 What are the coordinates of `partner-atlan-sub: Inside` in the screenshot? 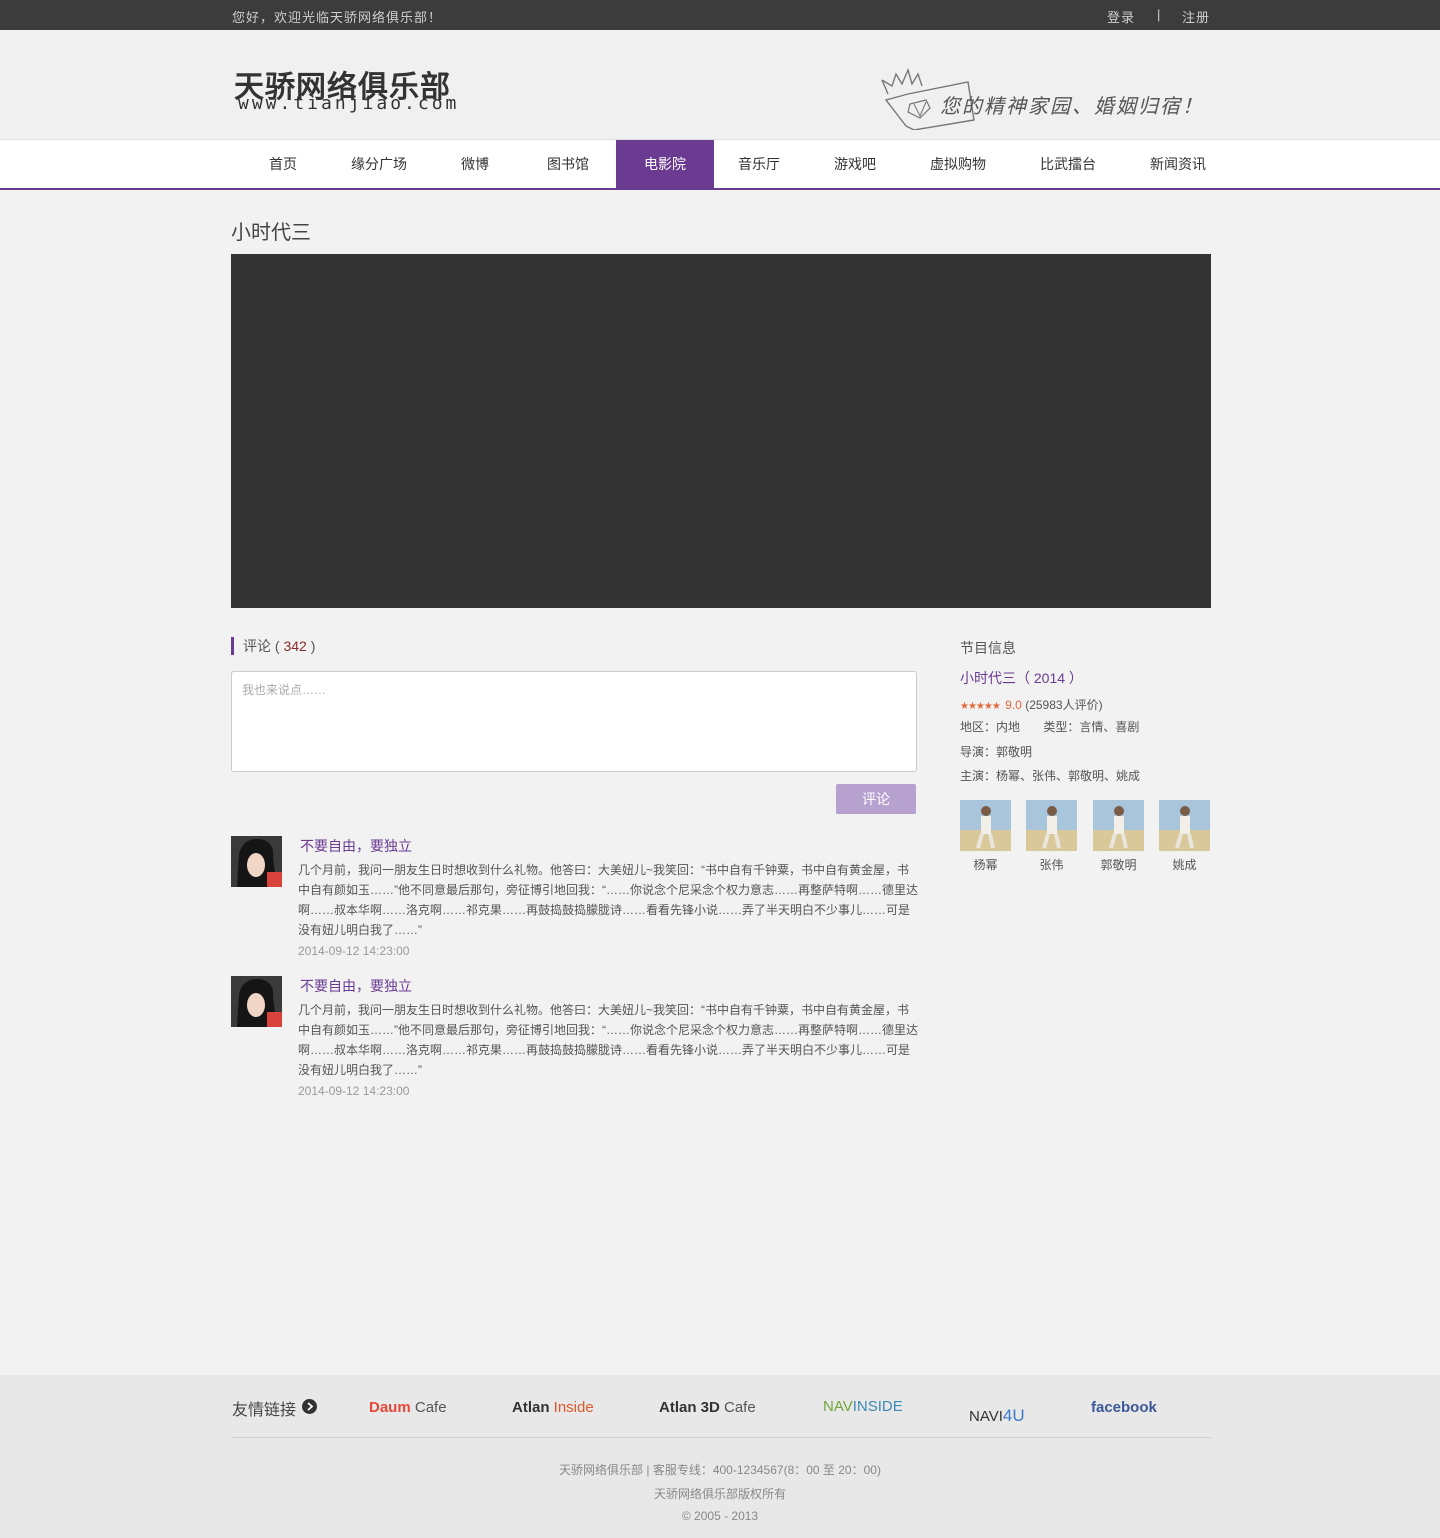 It's located at (571, 1407).